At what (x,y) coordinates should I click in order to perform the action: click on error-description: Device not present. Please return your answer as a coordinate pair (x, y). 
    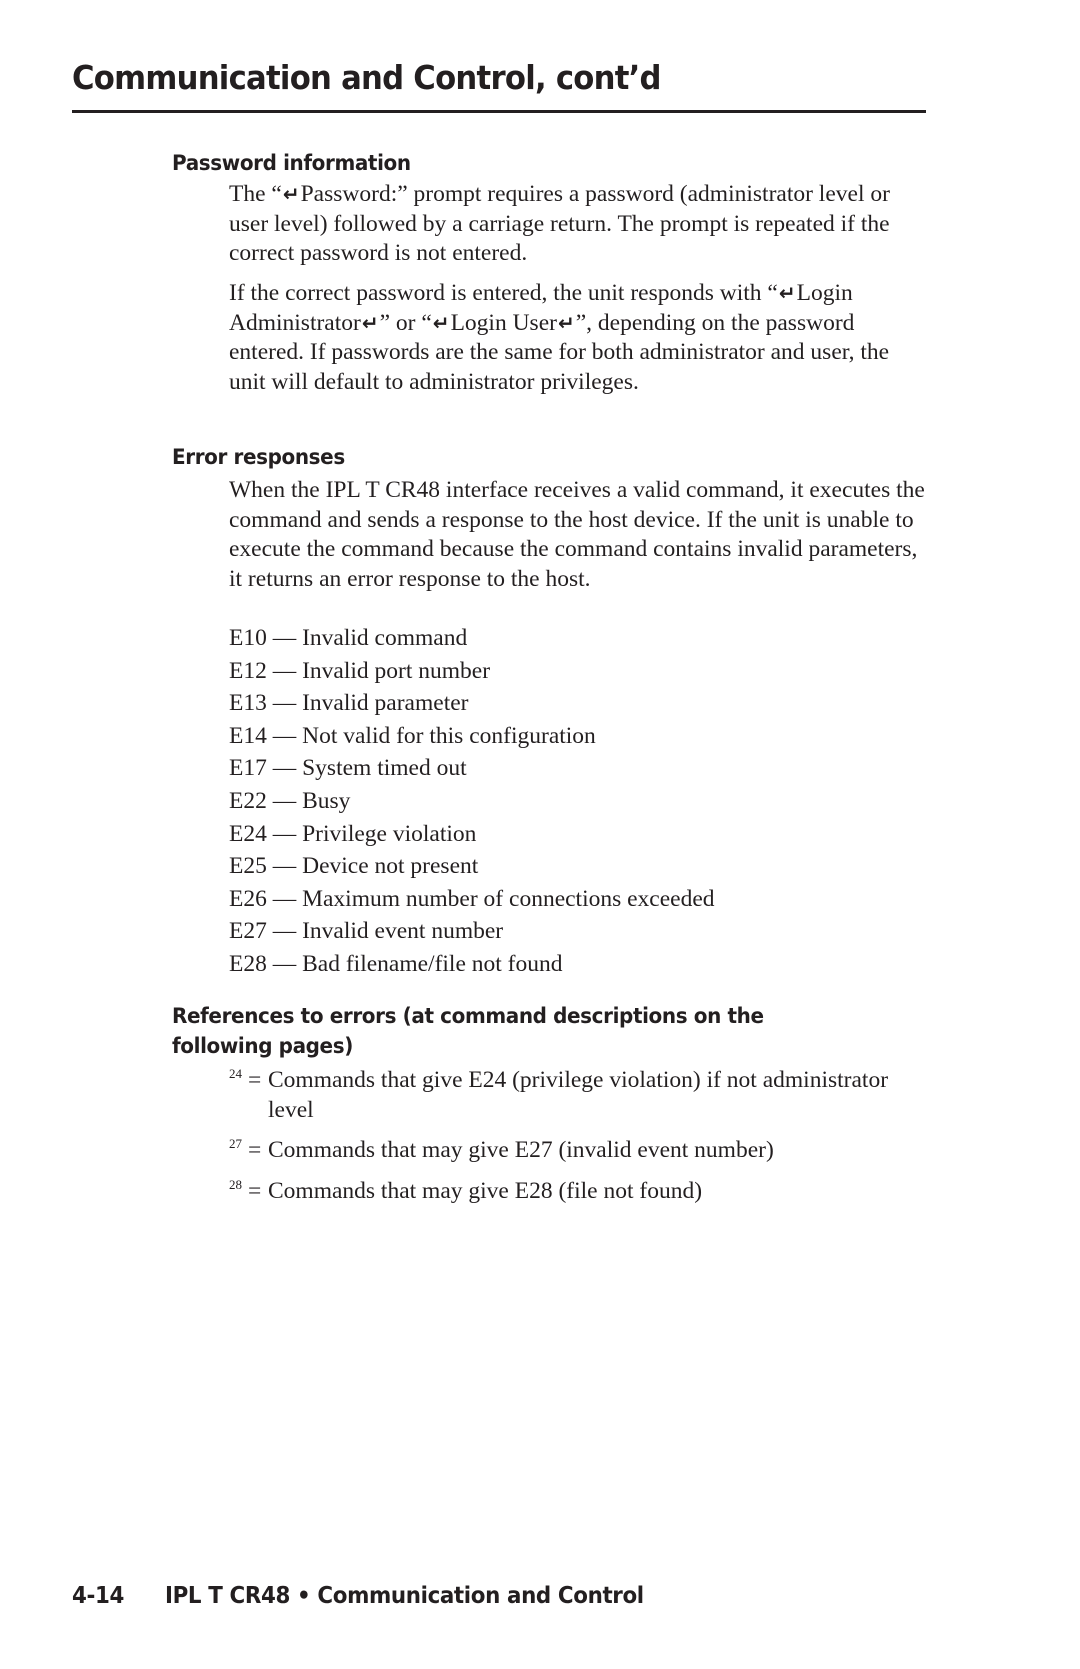
    Looking at the image, I should click on (390, 866).